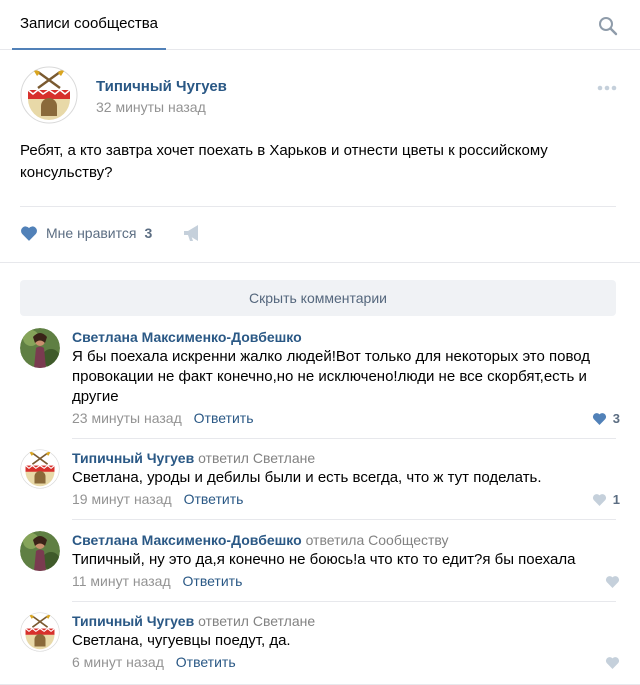 Image resolution: width=640 pixels, height=685 pixels. Describe the element at coordinates (377, 540) in the screenshot. I see `reply-to-label: ответила Сообществу` at that location.